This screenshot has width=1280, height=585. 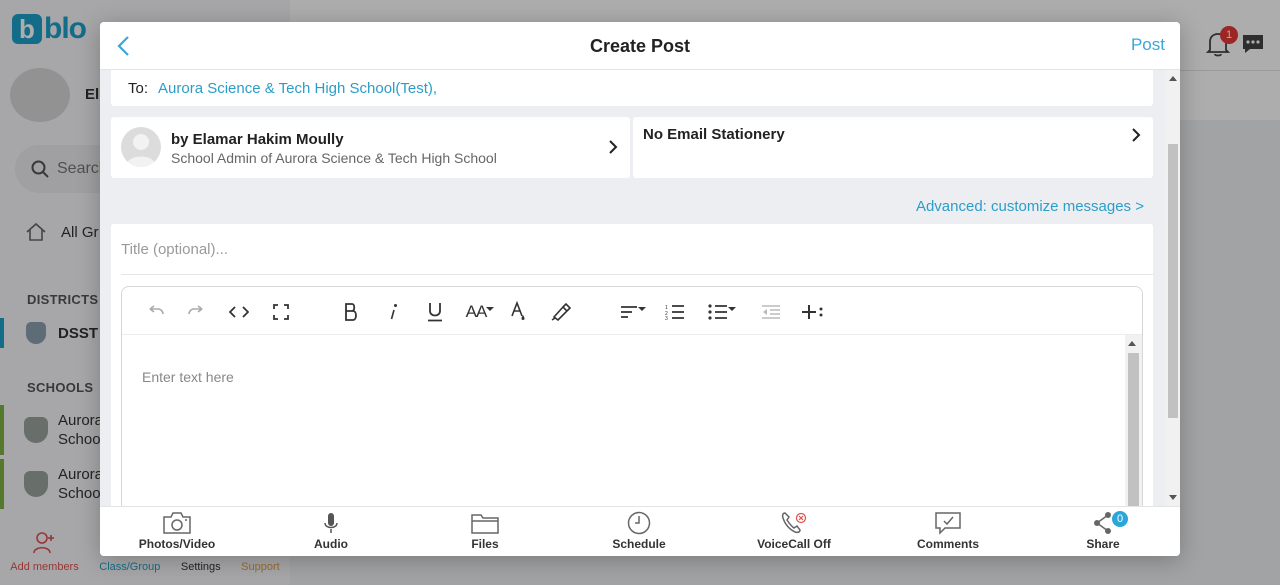 I want to click on code-icon, so click(x=239, y=312).